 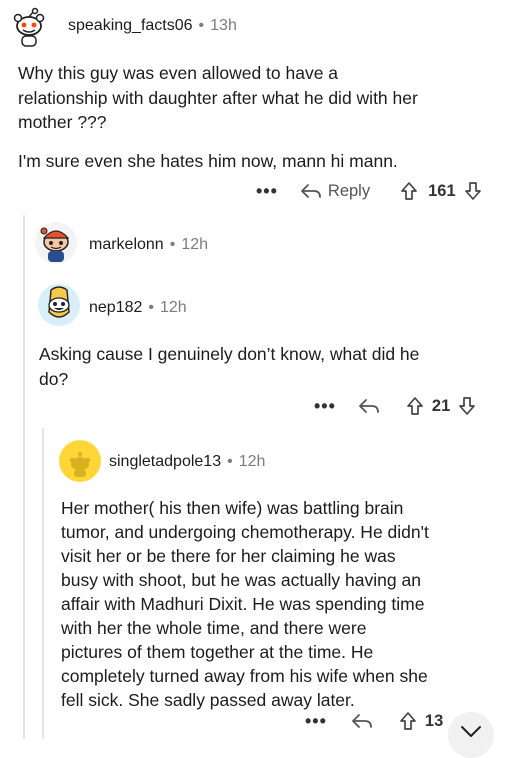 What do you see at coordinates (441, 405) in the screenshot?
I see `vote-count: 21` at bounding box center [441, 405].